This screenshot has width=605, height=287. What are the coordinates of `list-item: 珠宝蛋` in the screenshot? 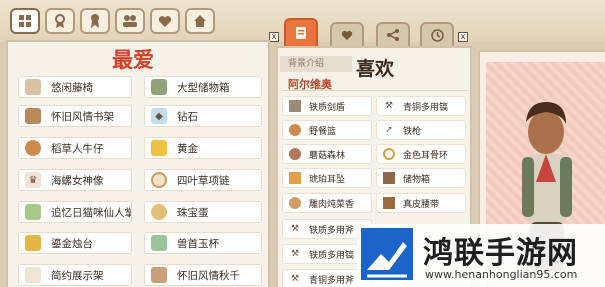 It's located at (203, 212).